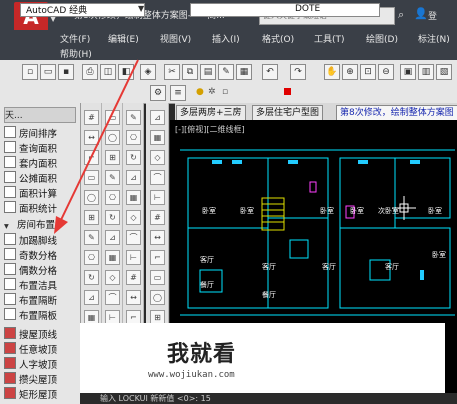 The height and width of the screenshot is (404, 457). Describe the element at coordinates (225, 92) in the screenshot. I see `lock-icon: ▫` at that location.